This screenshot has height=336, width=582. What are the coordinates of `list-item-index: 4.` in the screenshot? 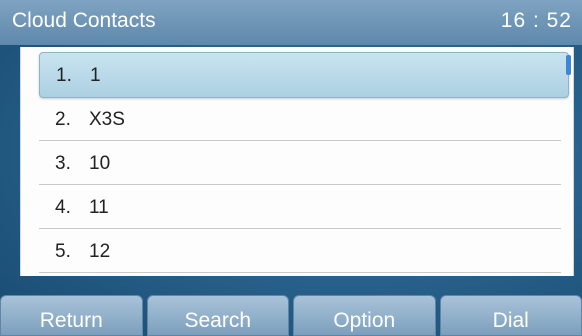 It's located at (63, 207).